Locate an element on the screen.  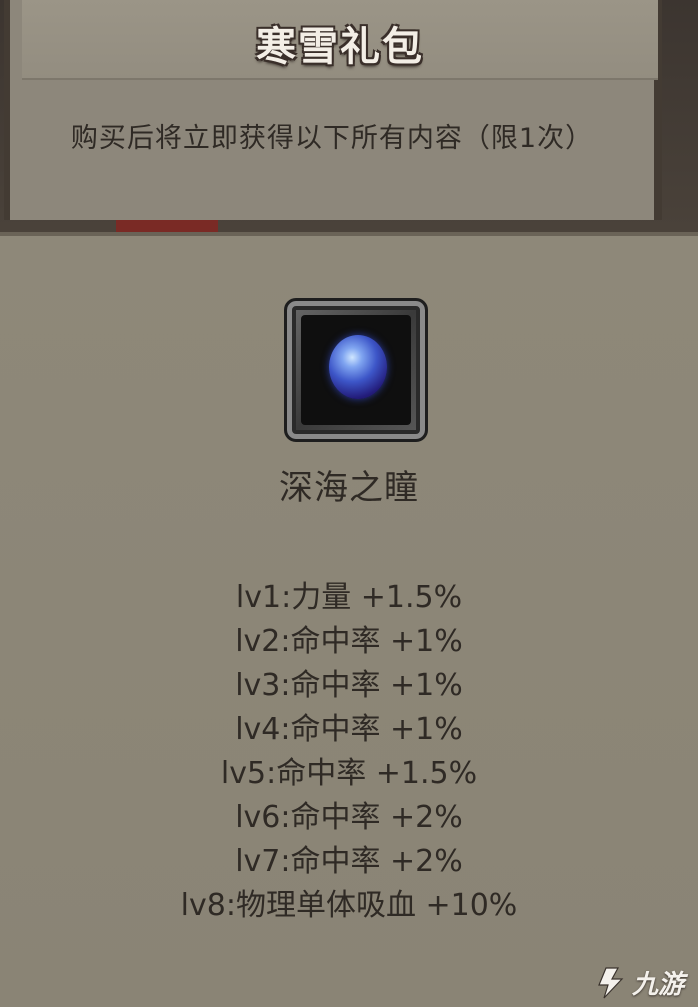
watermark: 九游 is located at coordinates (638, 982).